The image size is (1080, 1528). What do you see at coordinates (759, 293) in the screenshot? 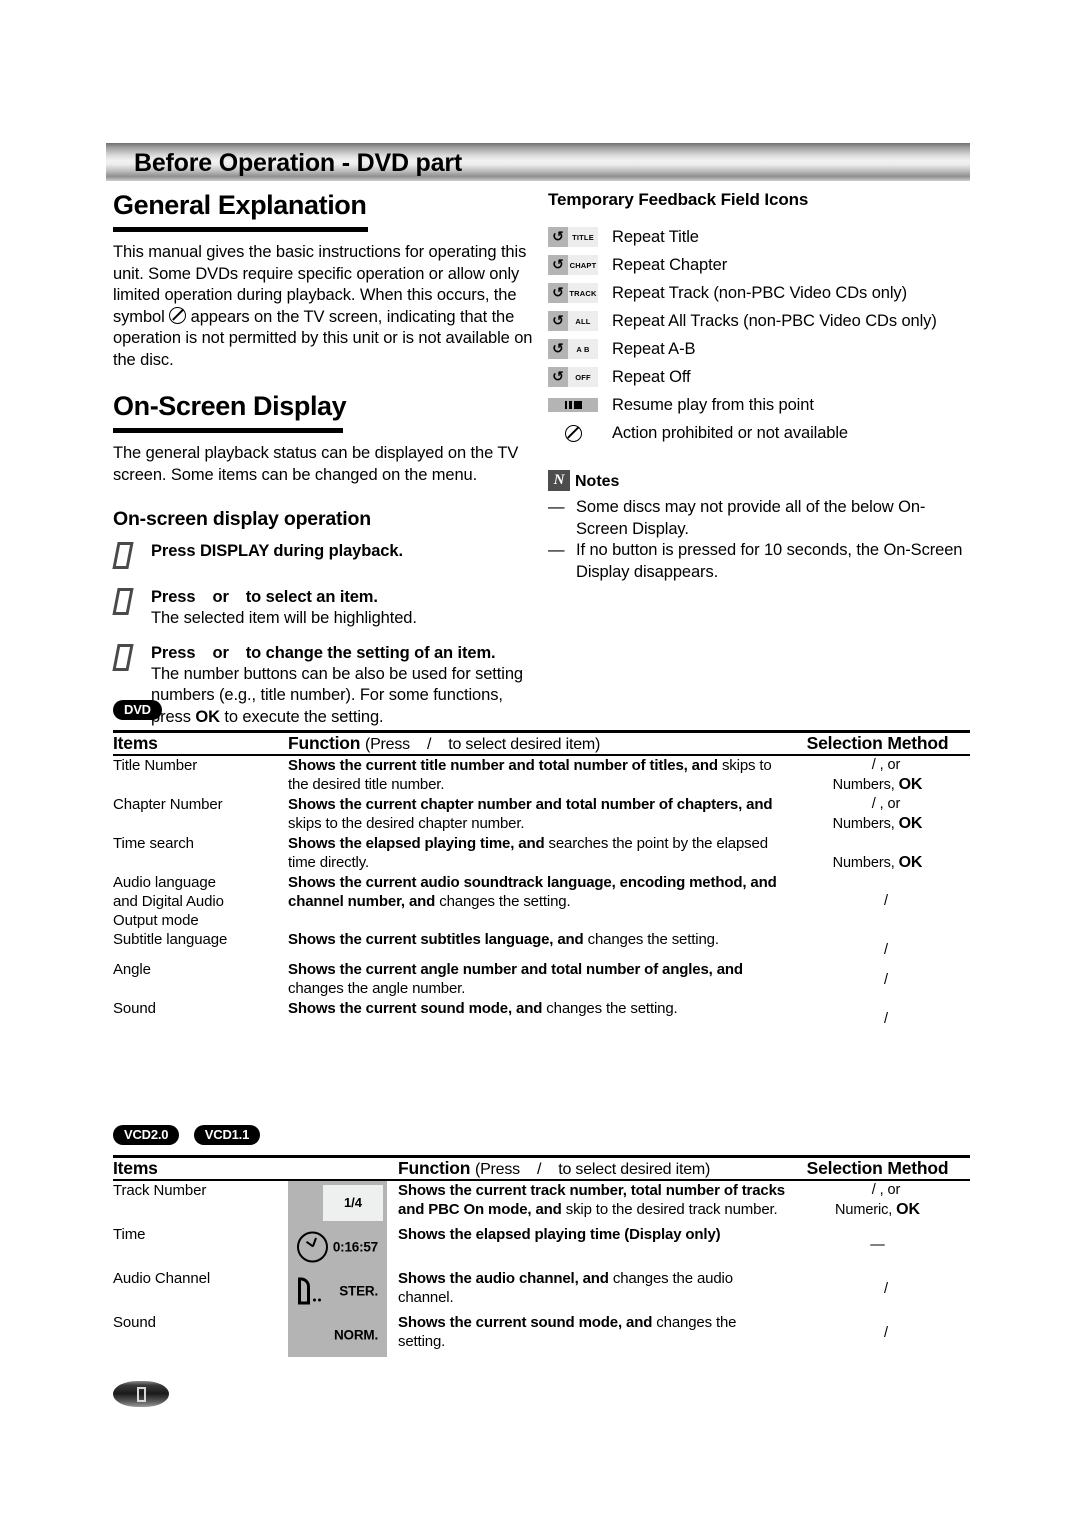
I see `repeat-track-label: Repeat Track (non-PBC Video CDs only)` at bounding box center [759, 293].